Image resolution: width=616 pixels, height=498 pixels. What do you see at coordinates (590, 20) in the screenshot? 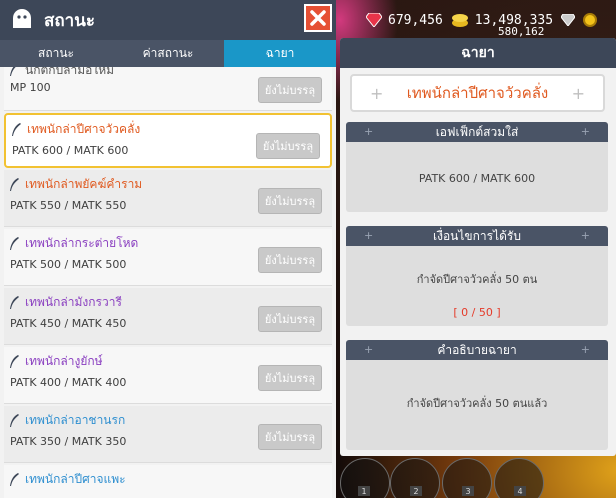
I see `gold-token-icon` at bounding box center [590, 20].